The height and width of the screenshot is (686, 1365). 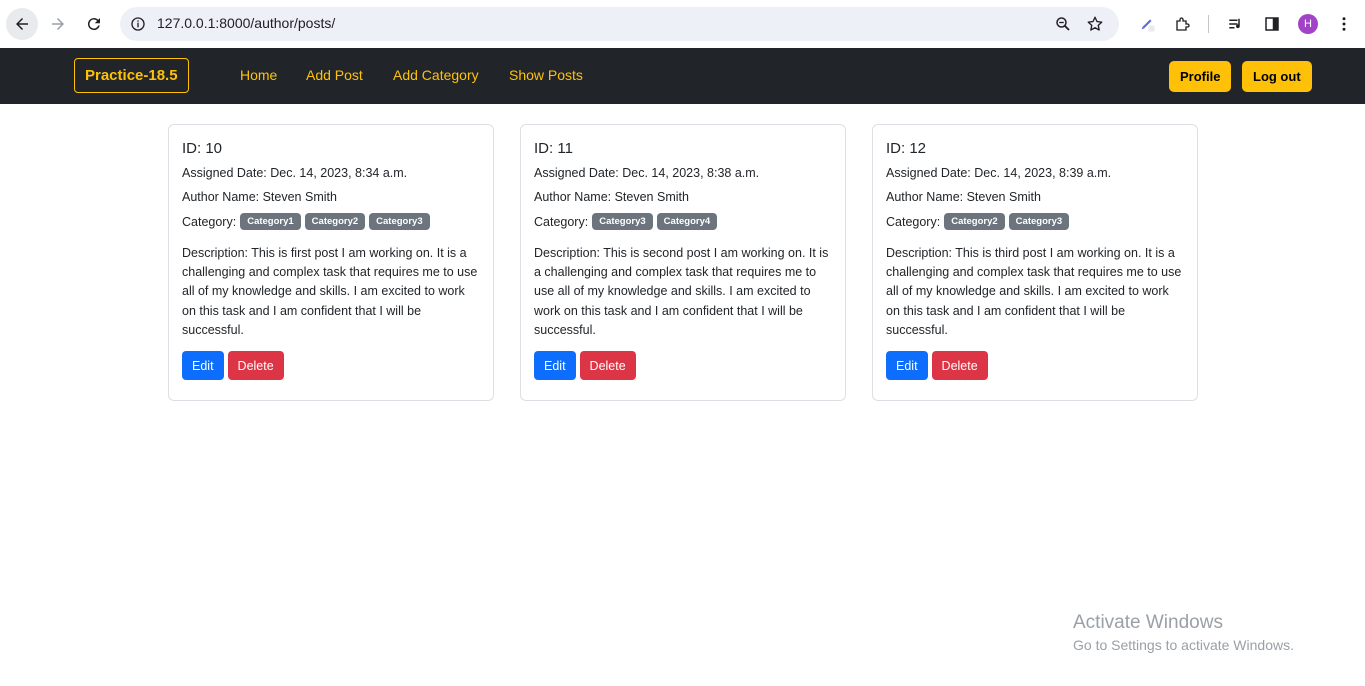 I want to click on arrow-left-icon, so click(x=22, y=24).